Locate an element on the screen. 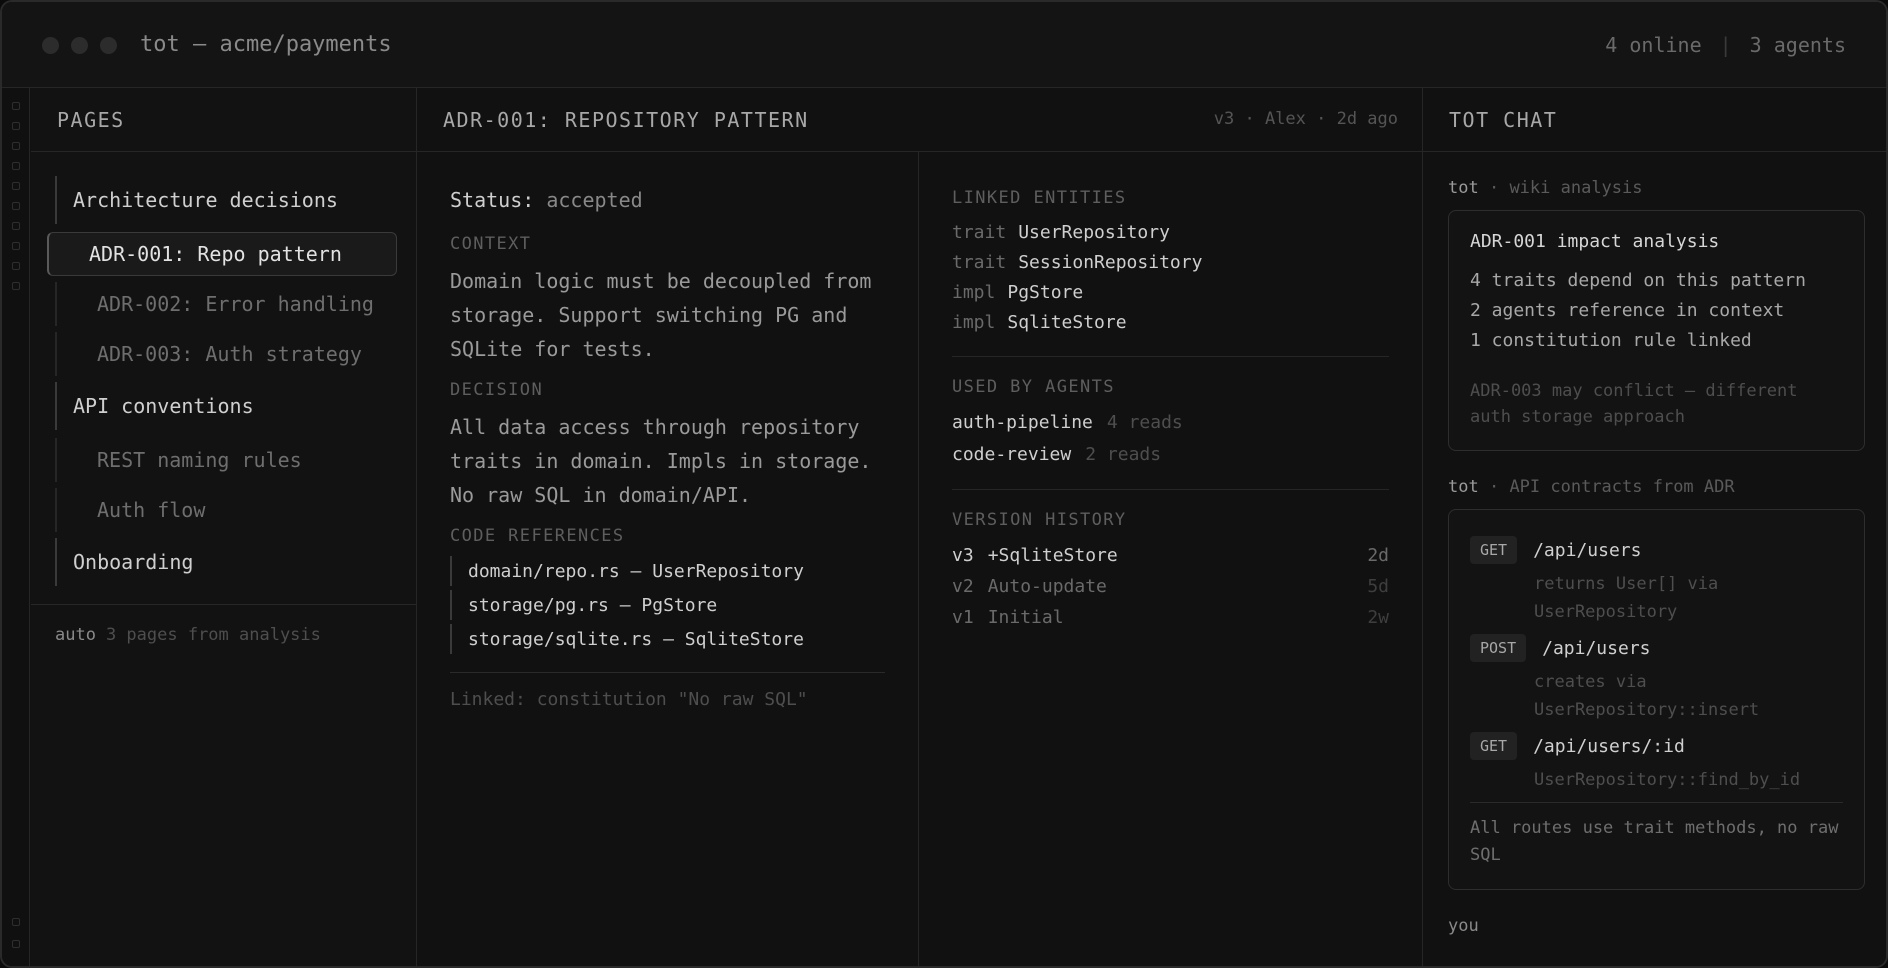 This screenshot has width=1888, height=968. api-route-row: GET /api/users is located at coordinates (1656, 550).